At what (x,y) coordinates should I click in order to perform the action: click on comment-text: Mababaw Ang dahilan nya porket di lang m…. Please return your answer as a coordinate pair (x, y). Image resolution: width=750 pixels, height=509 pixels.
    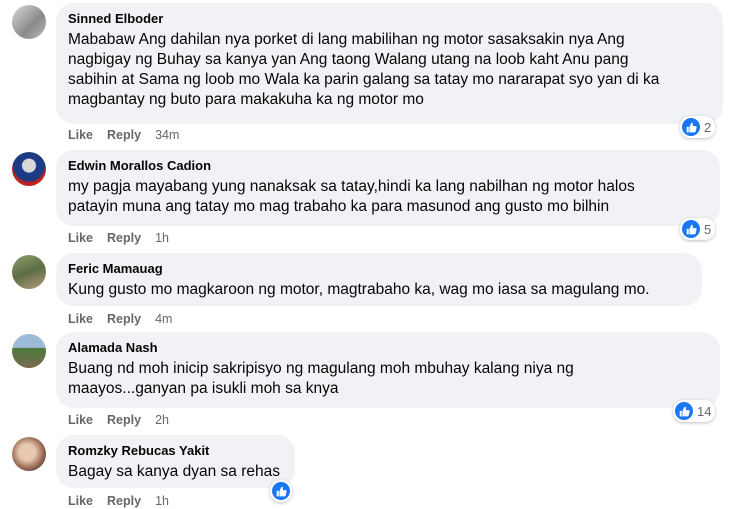
    Looking at the image, I should click on (364, 69).